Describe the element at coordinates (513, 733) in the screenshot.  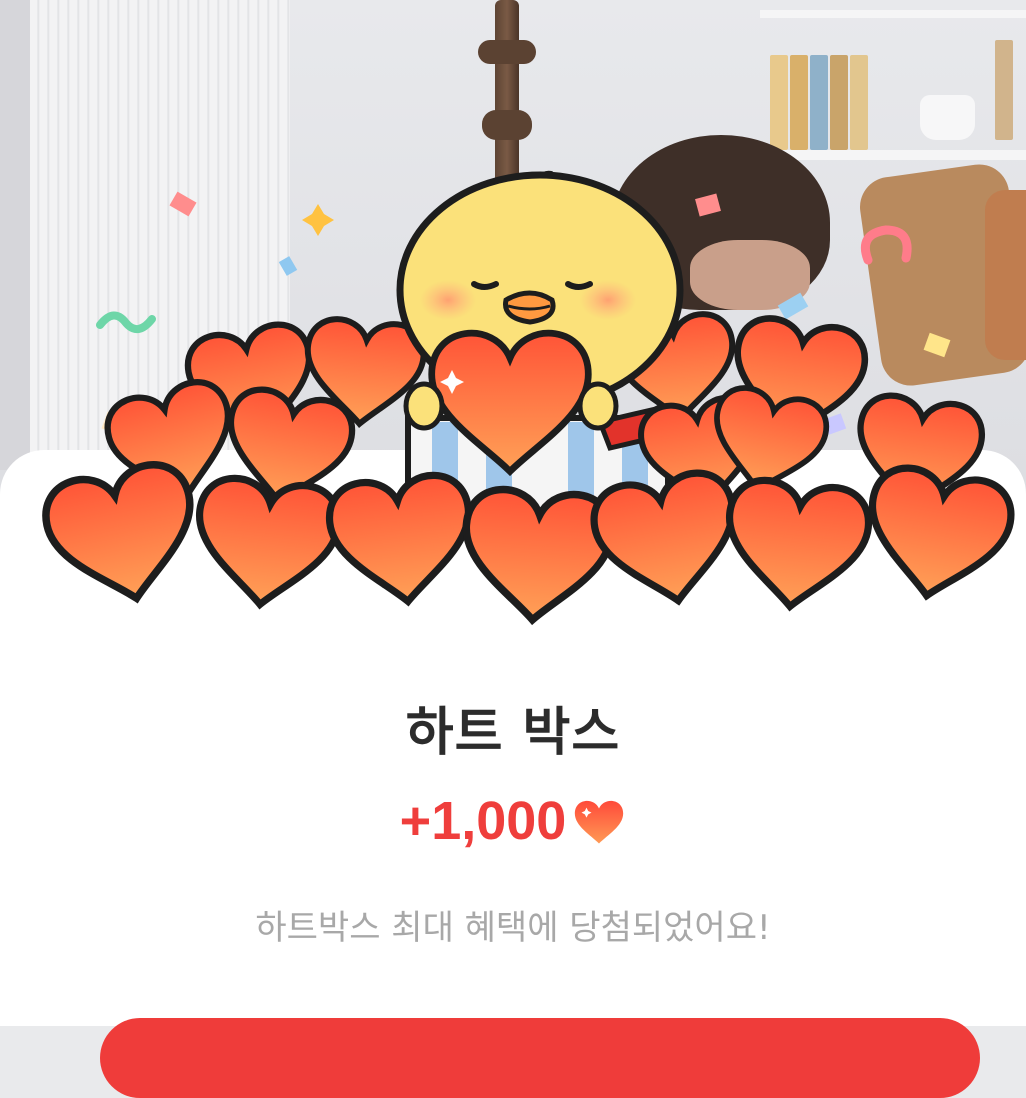
I see `page-title: 하트 박스` at that location.